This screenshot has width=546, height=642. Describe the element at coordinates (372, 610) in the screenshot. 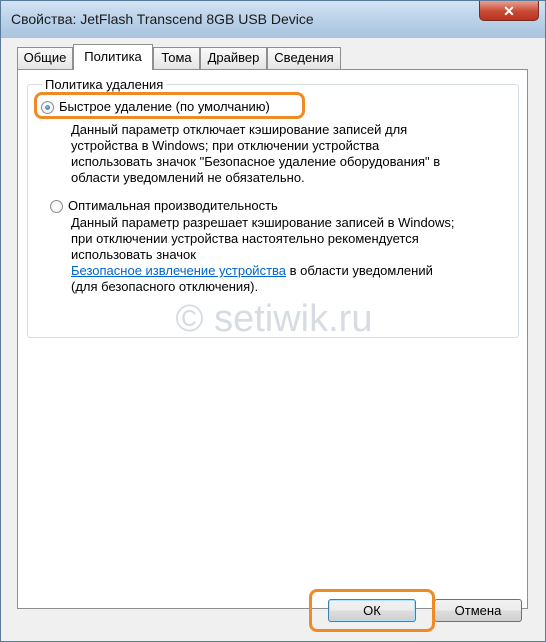

I see `ok-button-highlight` at that location.